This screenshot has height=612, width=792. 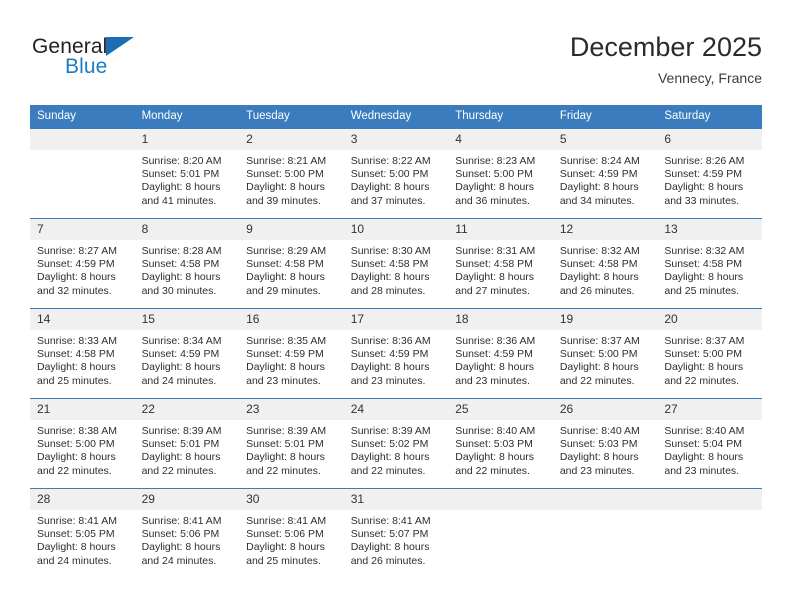 What do you see at coordinates (181, 251) in the screenshot?
I see `sunrise-label: Sunrise: 8:28 AM` at bounding box center [181, 251].